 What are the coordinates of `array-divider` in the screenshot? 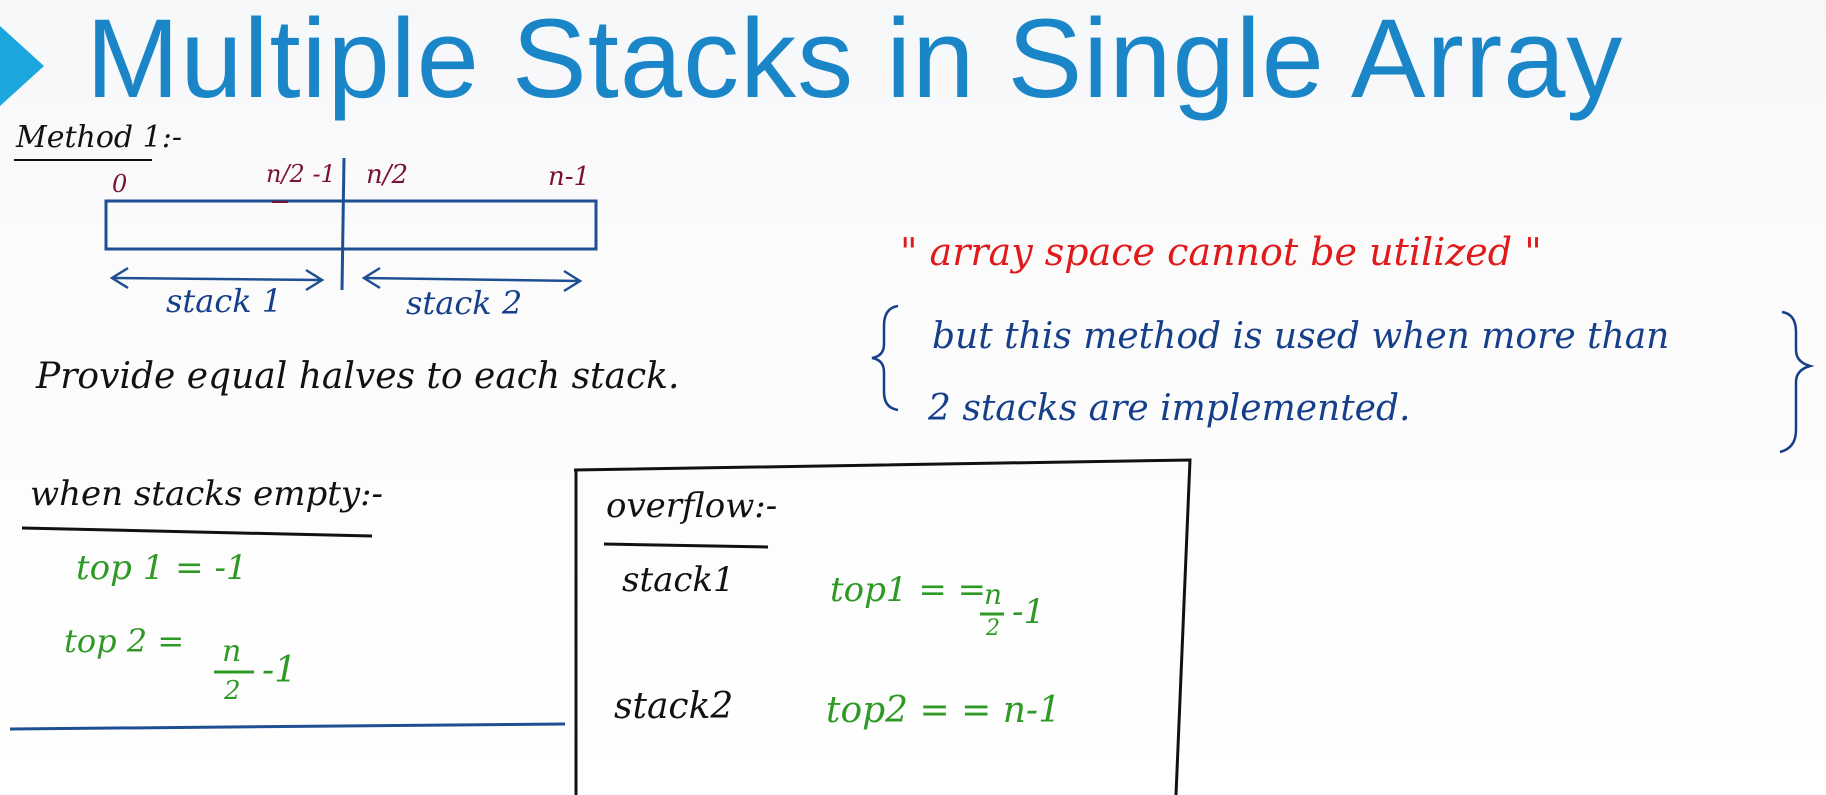 It's located at (343, 224).